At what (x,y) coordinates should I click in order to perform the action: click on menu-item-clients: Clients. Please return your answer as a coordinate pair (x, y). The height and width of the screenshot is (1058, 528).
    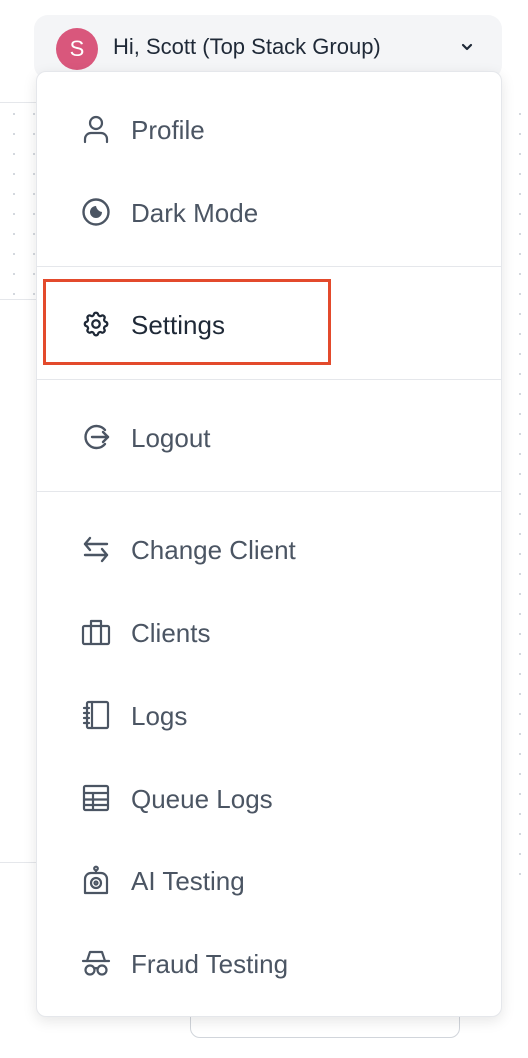
    Looking at the image, I should click on (269, 632).